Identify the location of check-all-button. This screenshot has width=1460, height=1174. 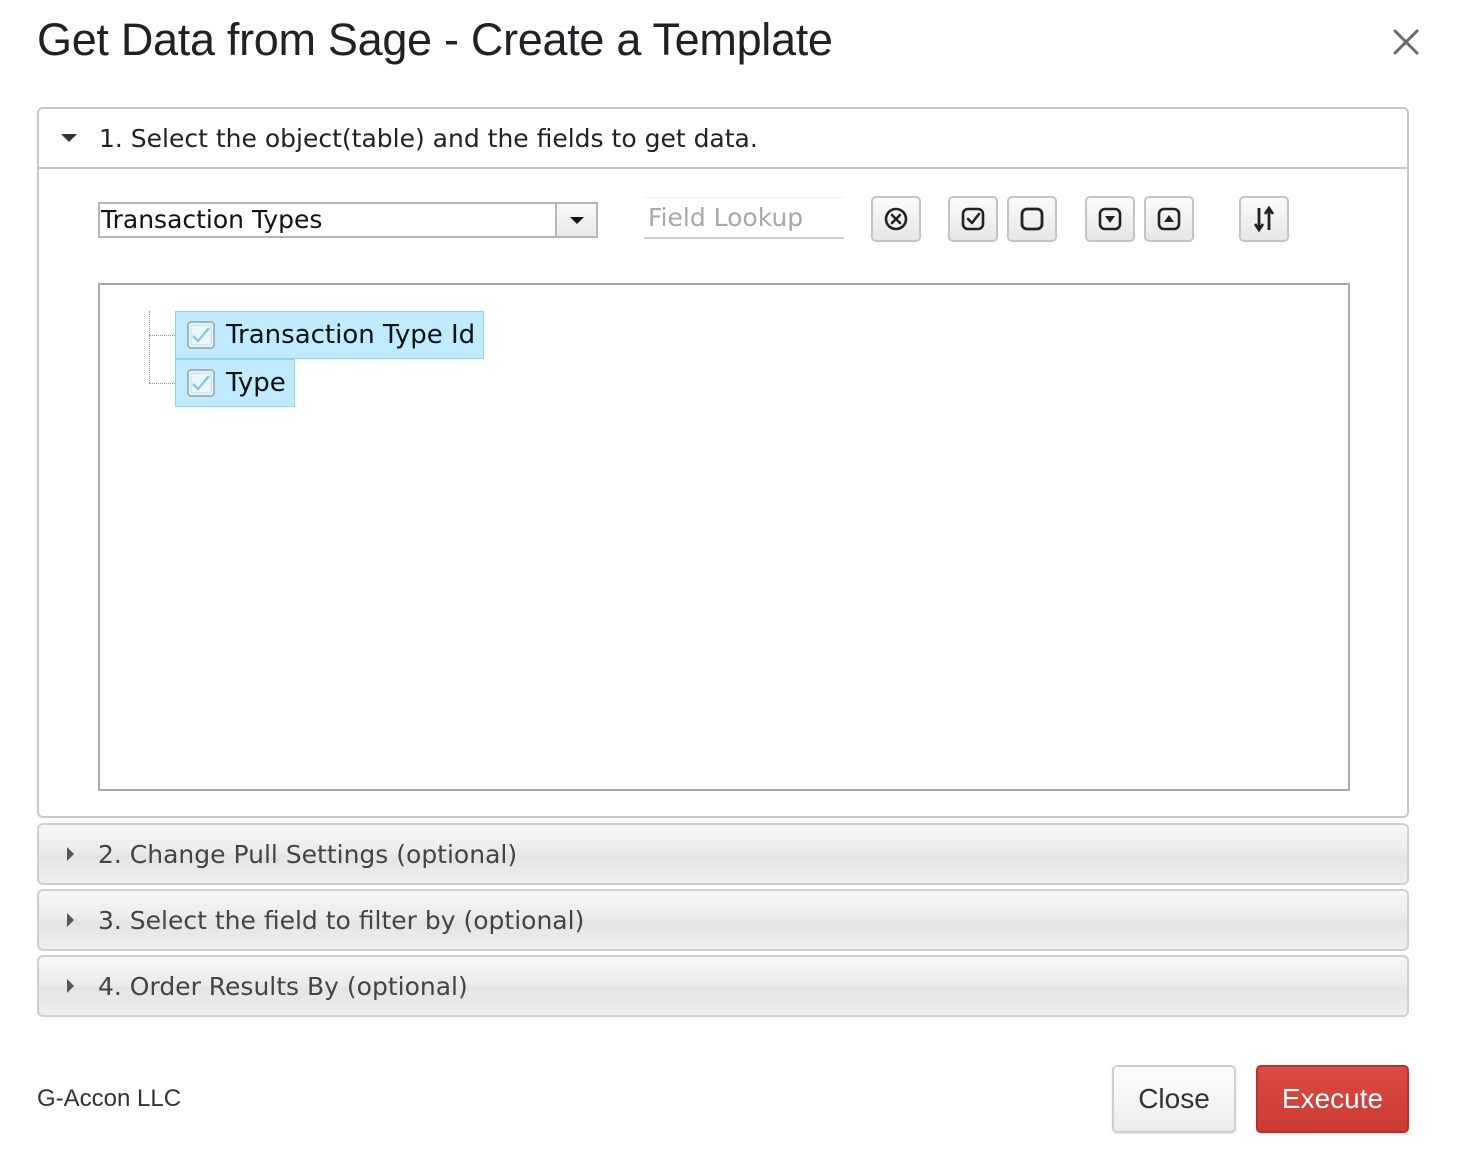
(973, 219).